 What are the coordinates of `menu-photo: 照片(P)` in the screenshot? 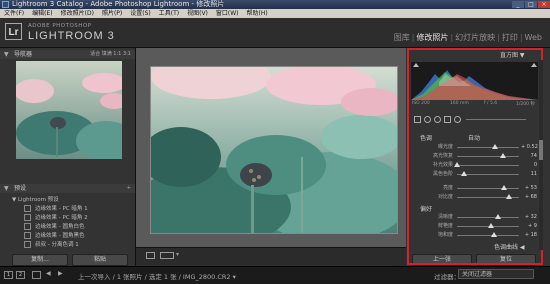 It's located at (112, 13).